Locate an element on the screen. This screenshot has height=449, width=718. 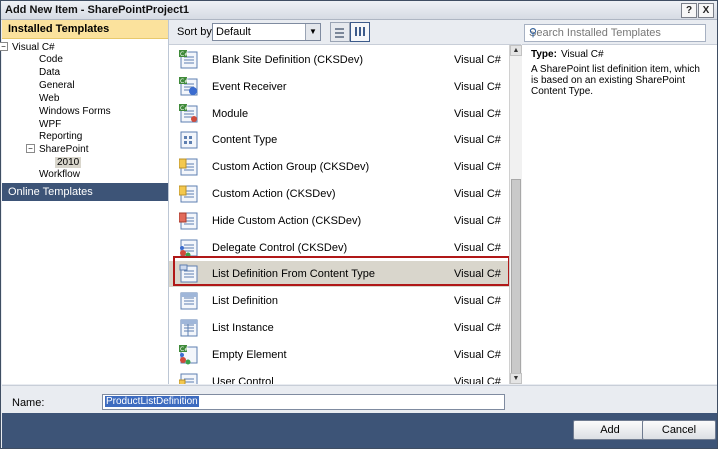
installed-templates-label: Installed Templates is located at coordinates (59, 29).